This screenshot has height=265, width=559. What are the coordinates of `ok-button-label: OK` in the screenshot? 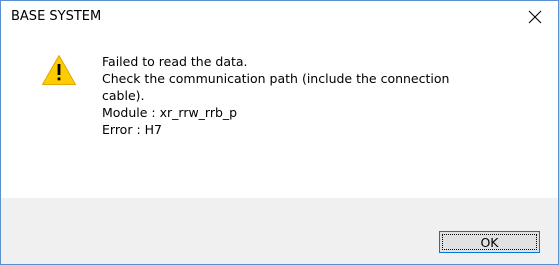 It's located at (489, 242).